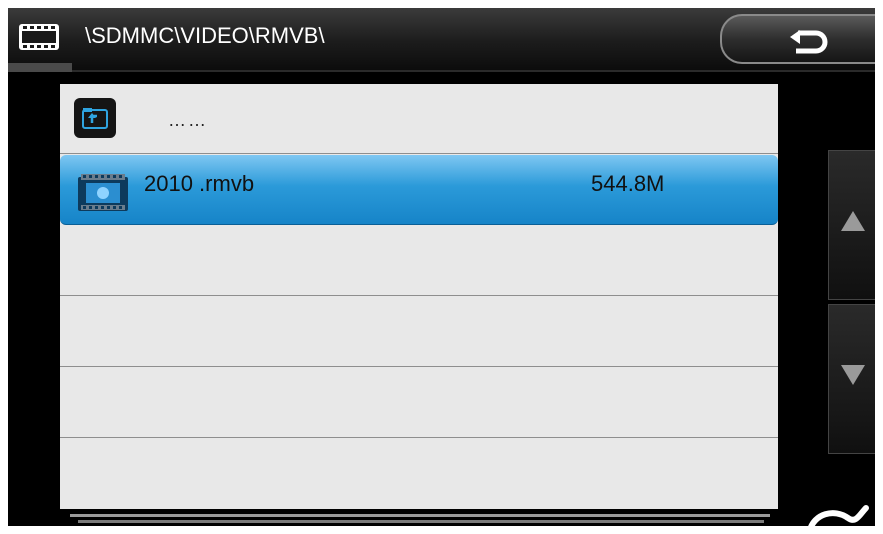 The height and width of the screenshot is (534, 883). What do you see at coordinates (419, 190) in the screenshot?
I see `file-row: 2010 .rmvb 544.8M` at bounding box center [419, 190].